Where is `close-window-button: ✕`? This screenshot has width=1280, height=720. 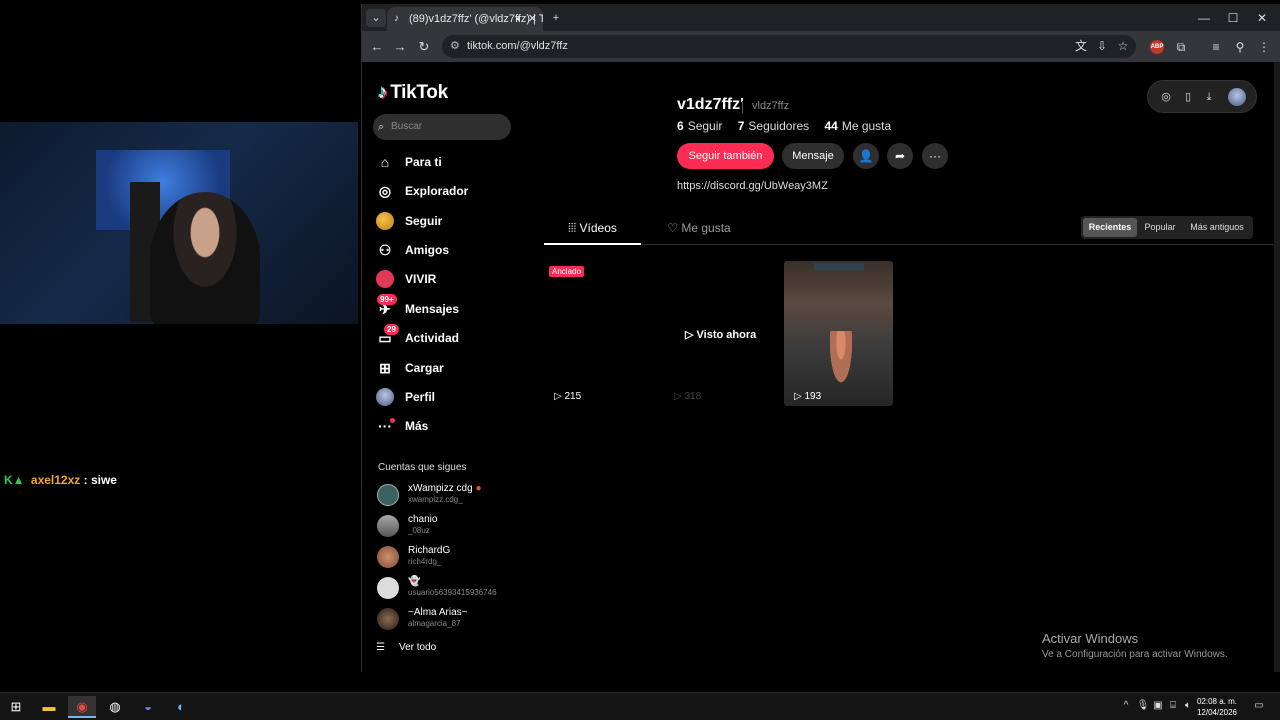 close-window-button: ✕ is located at coordinates (1262, 18).